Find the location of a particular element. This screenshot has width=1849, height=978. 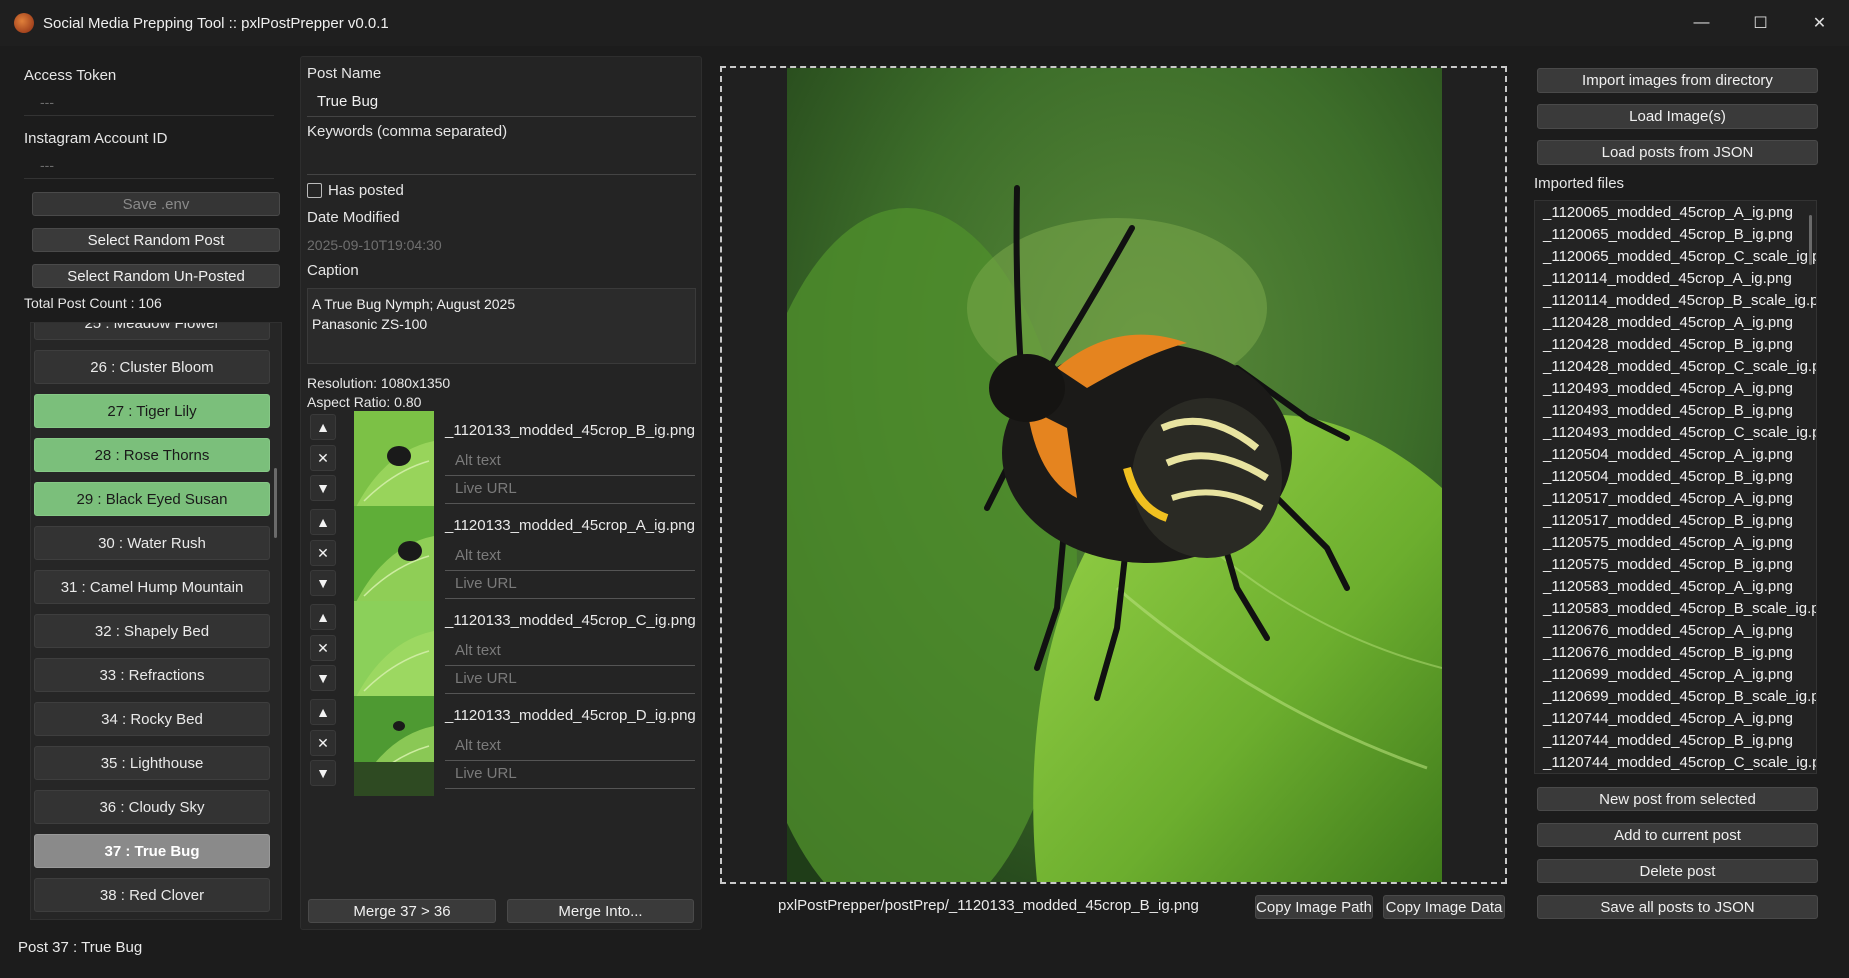

post-item: 32 : Shapely Bed is located at coordinates (152, 631).